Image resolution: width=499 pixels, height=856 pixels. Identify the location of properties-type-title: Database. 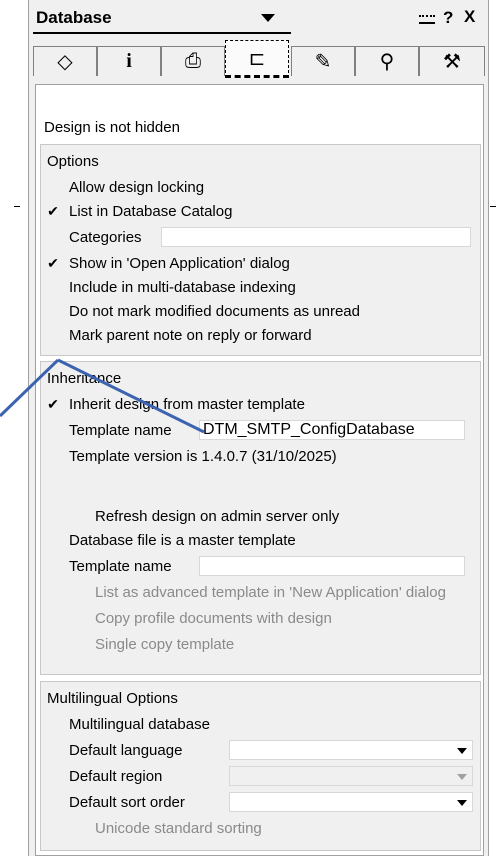
(74, 18).